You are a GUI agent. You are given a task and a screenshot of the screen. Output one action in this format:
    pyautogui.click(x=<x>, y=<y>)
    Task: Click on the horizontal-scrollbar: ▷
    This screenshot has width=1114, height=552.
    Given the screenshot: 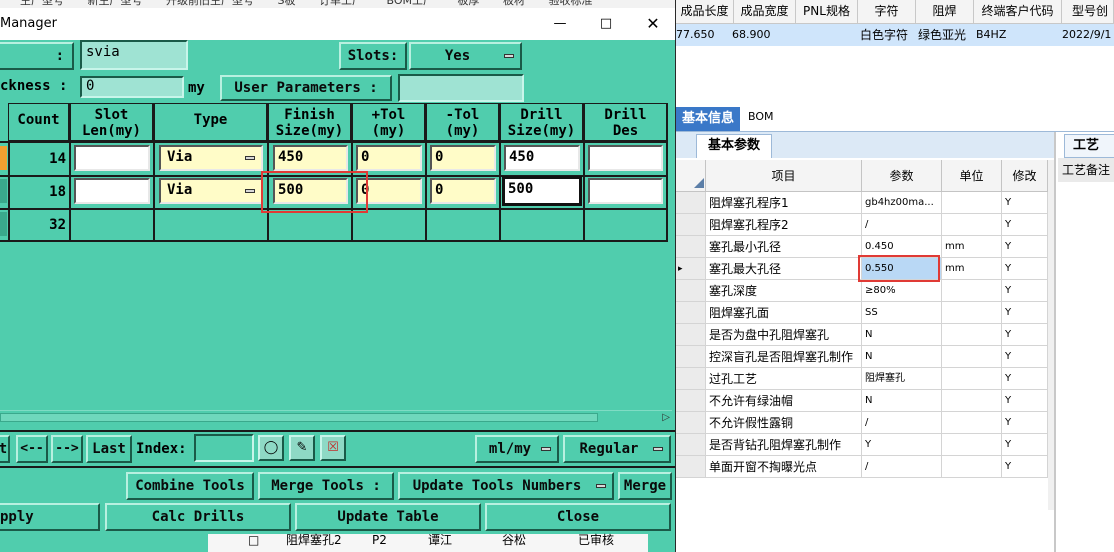 What is the action you would take?
    pyautogui.click(x=336, y=417)
    